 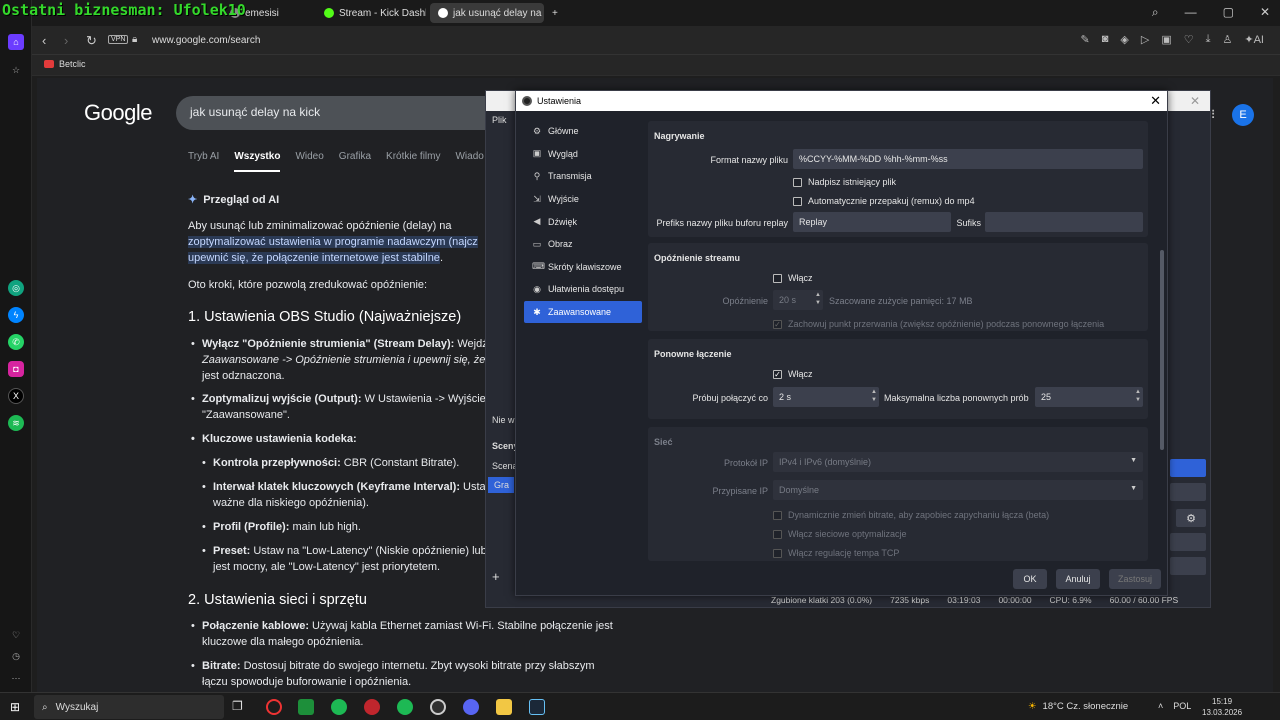 What do you see at coordinates (16, 369) in the screenshot?
I see `instagram-icon: ◘` at bounding box center [16, 369].